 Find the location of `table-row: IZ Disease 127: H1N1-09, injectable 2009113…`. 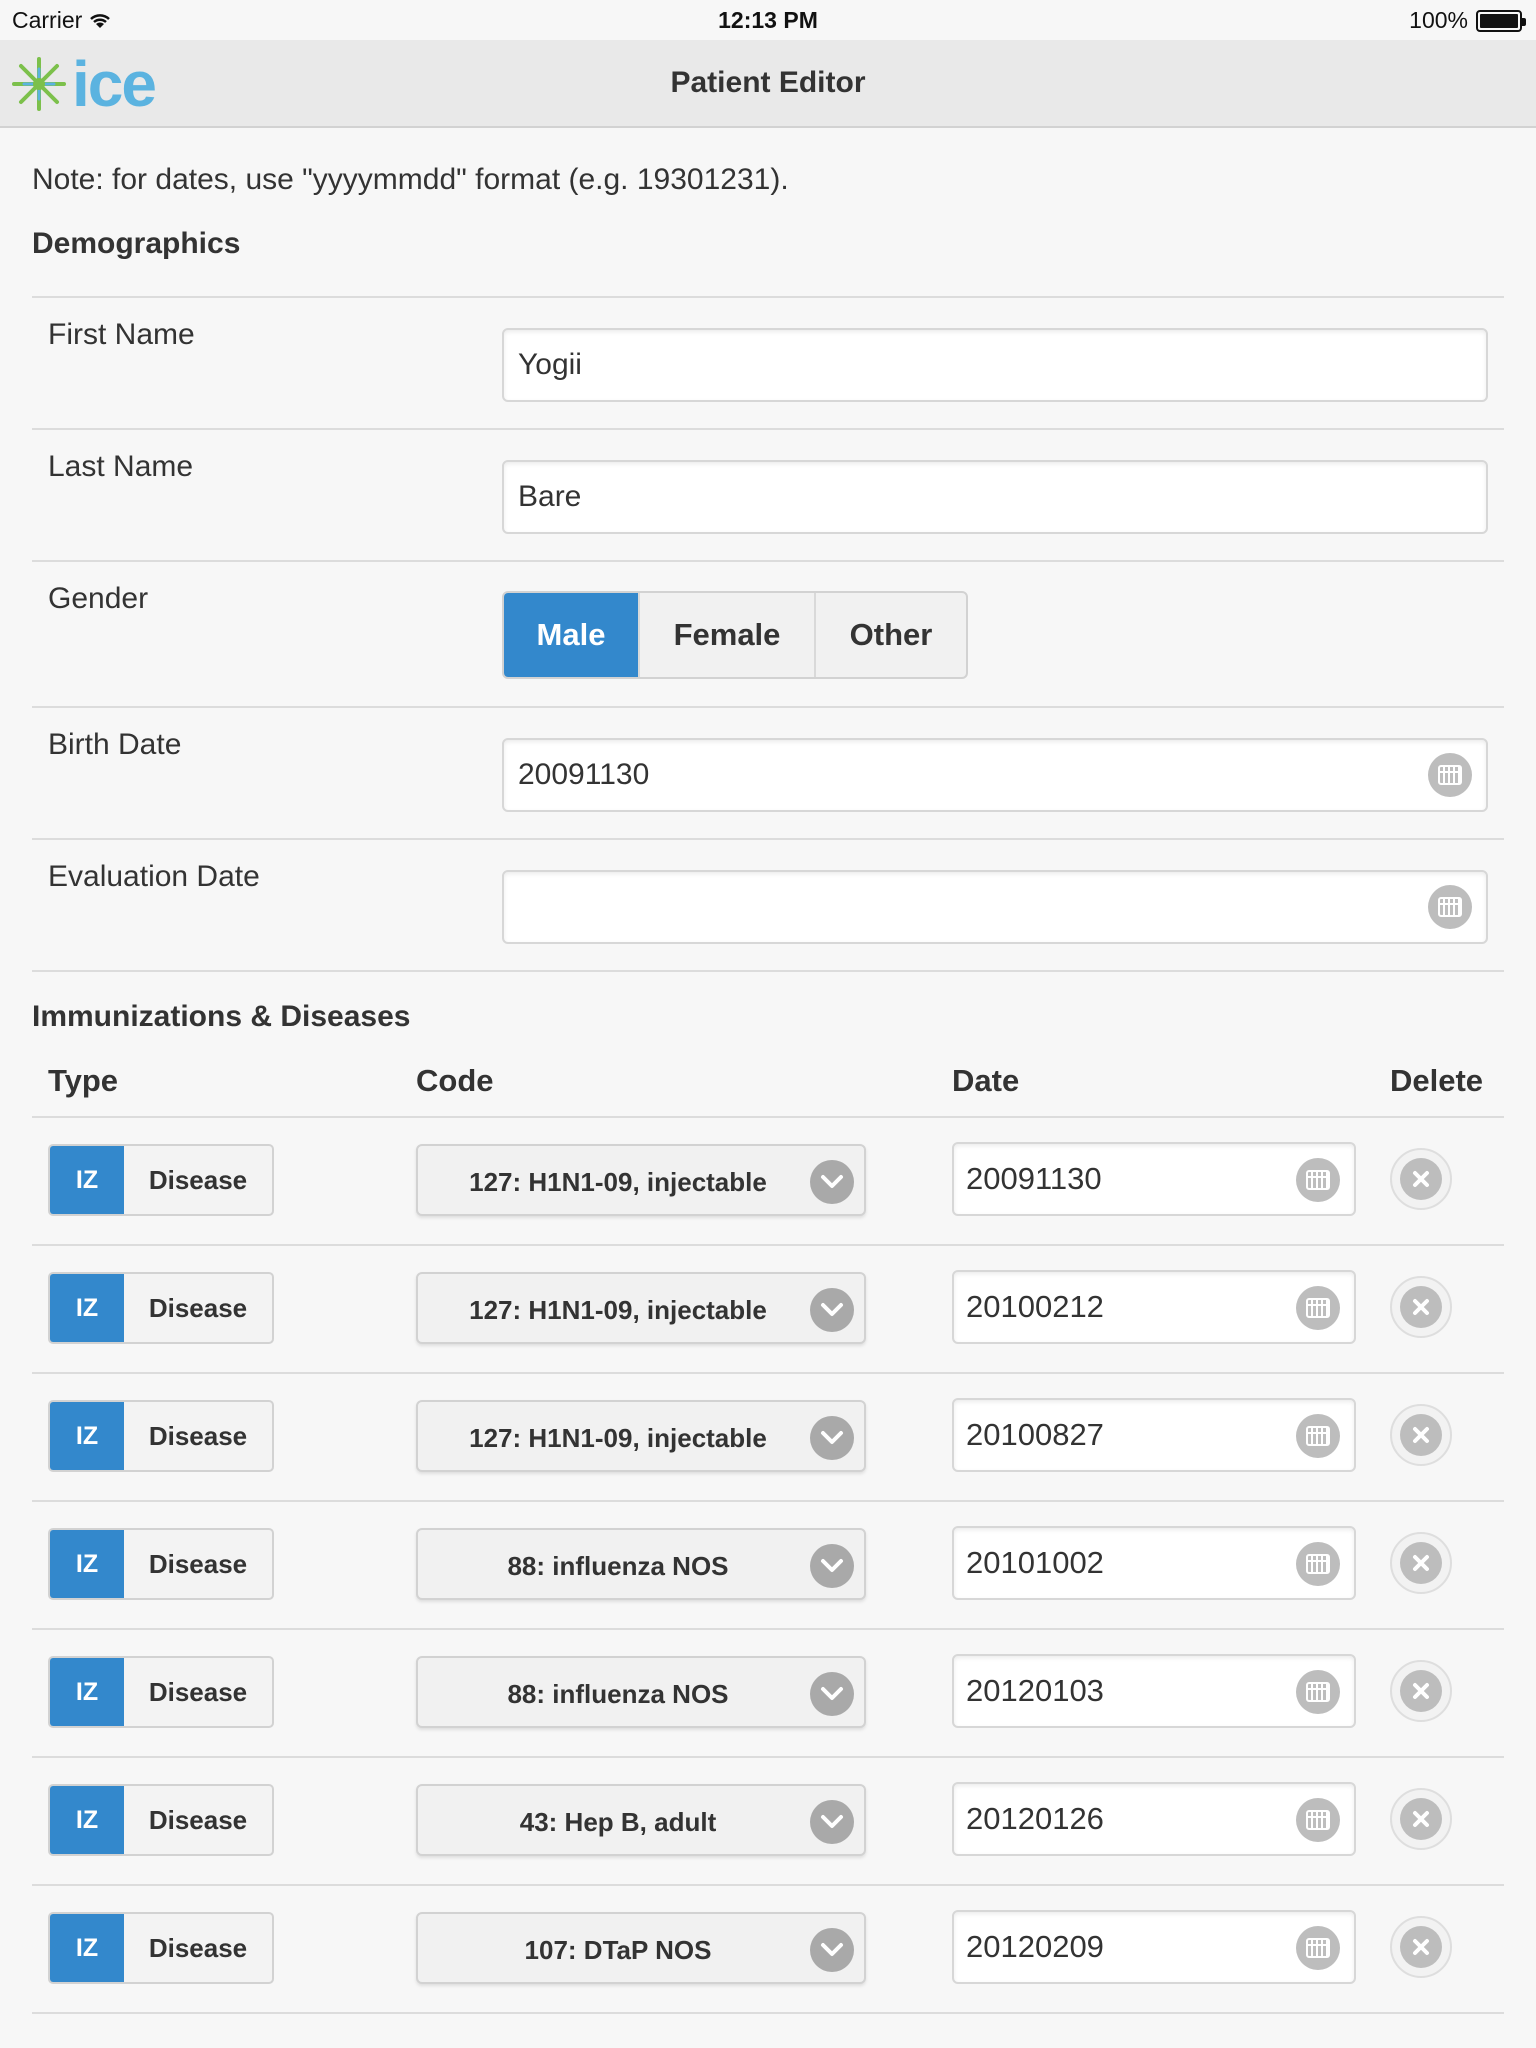

table-row: IZ Disease 127: H1N1-09, injectable 2009113… is located at coordinates (768, 1180).